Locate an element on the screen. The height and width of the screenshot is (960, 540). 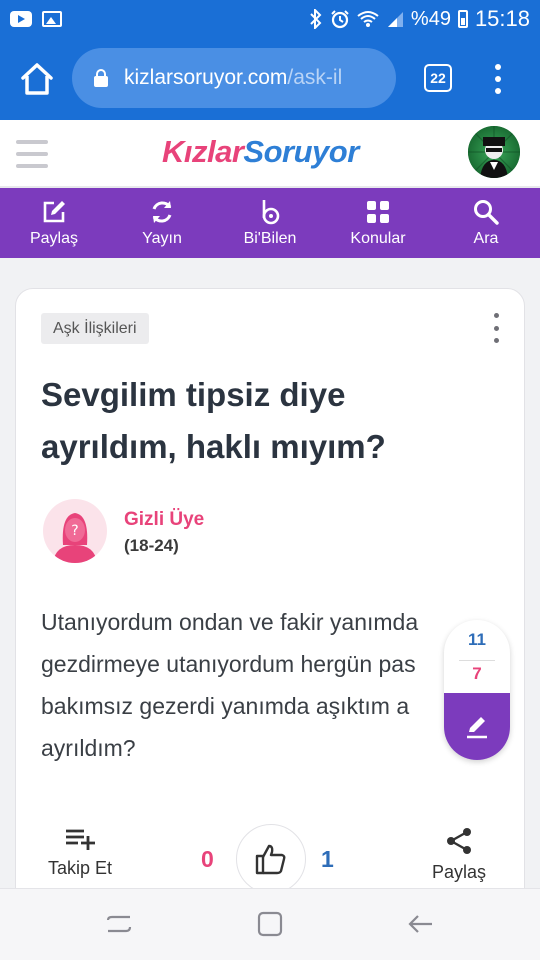
status-bar: %49 15:18 is located at coordinates (270, 19).